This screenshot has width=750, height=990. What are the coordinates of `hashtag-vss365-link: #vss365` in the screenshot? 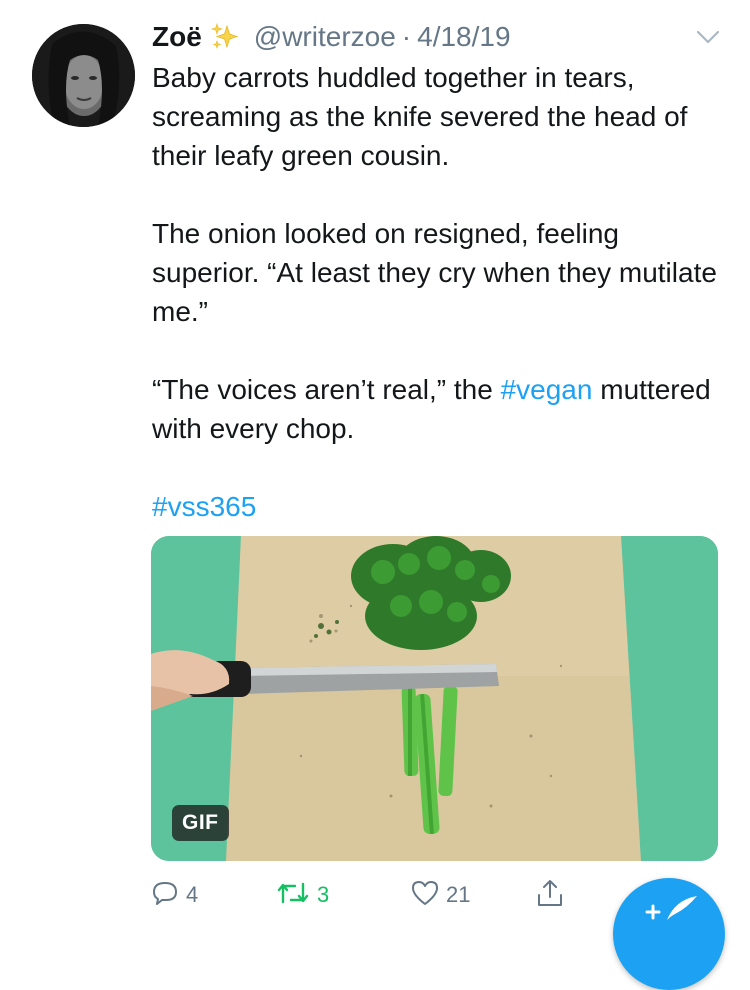 It's located at (204, 506).